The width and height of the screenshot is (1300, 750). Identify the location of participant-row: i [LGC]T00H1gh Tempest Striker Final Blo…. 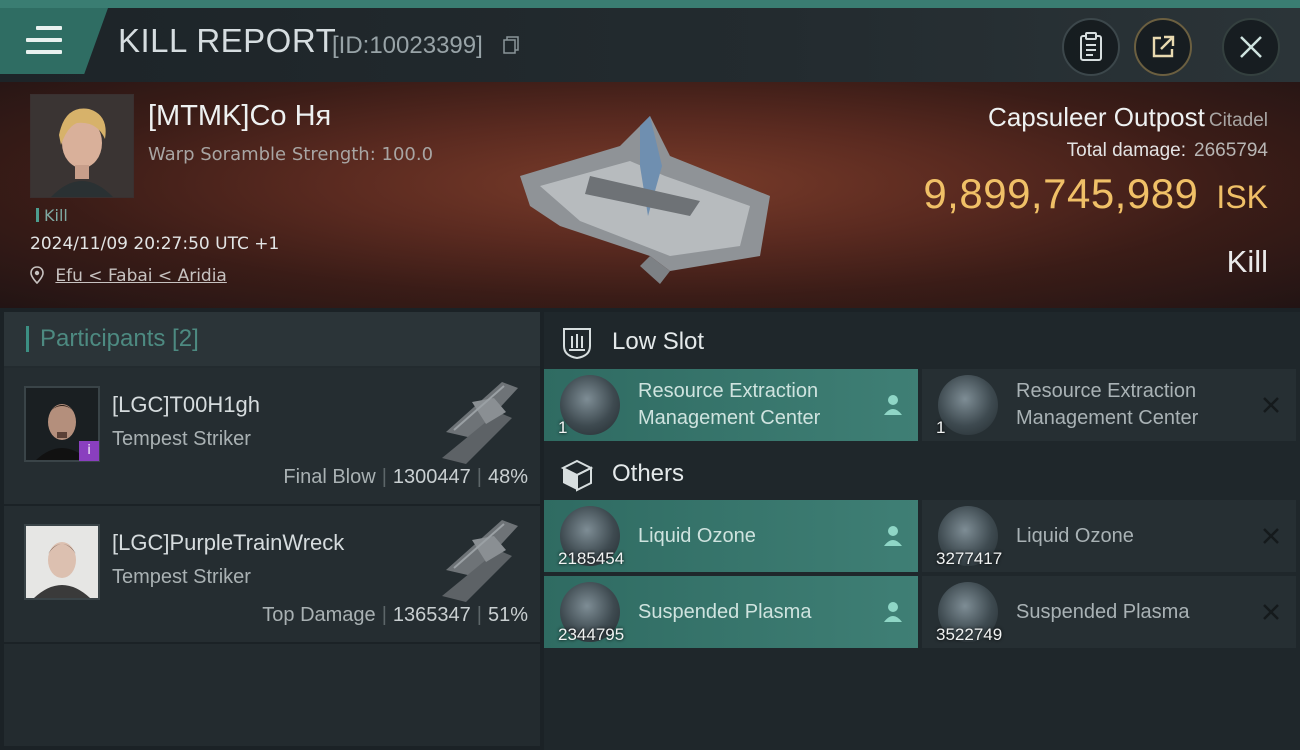
(272, 437).